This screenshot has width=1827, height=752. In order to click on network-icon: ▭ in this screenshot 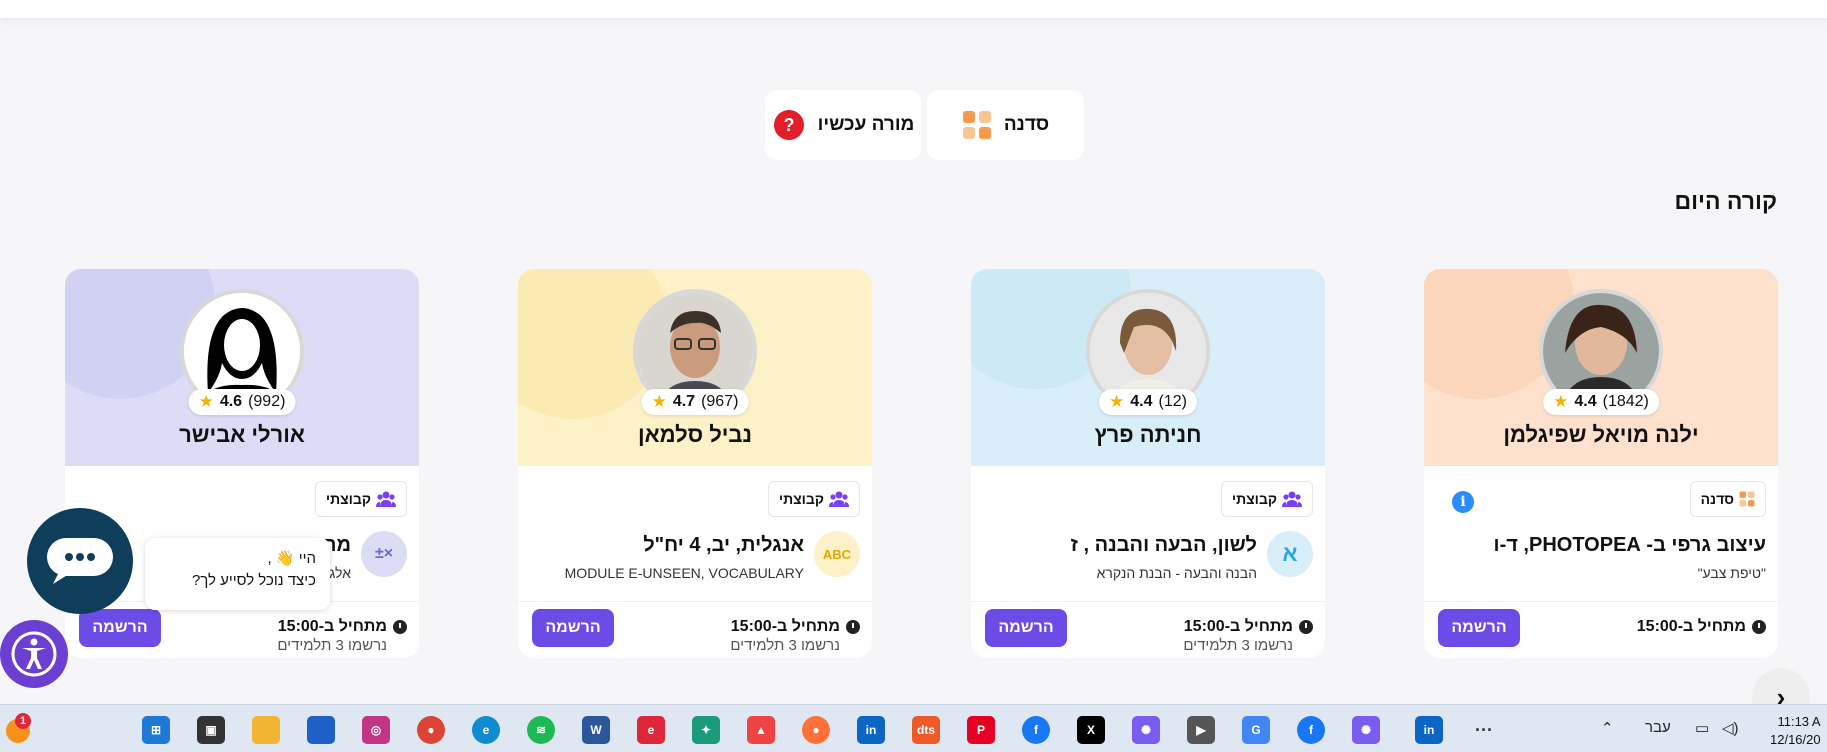, I will do `click(1702, 728)`.